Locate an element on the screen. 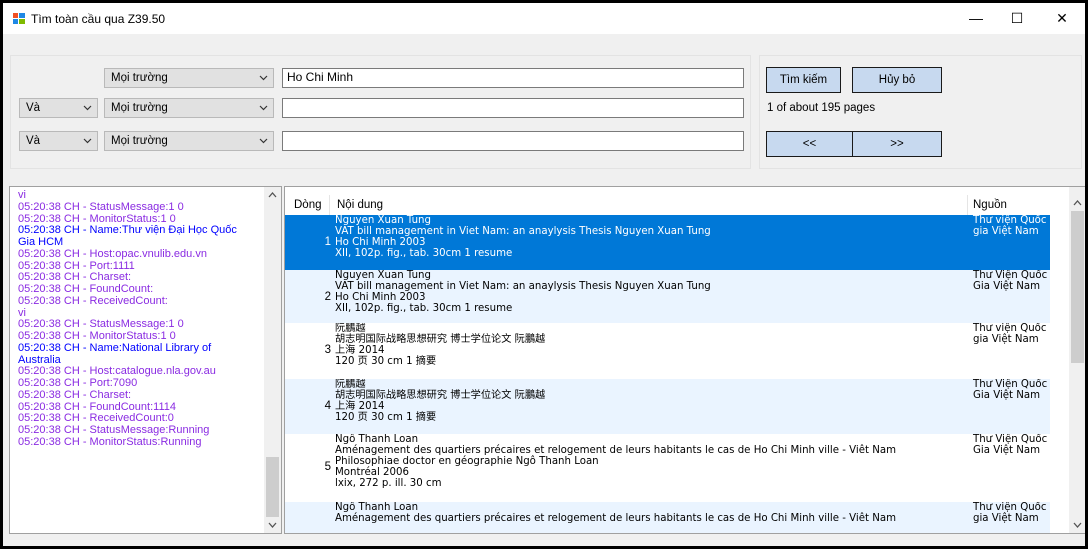 The width and height of the screenshot is (1088, 549). next-page-button: >> is located at coordinates (897, 144).